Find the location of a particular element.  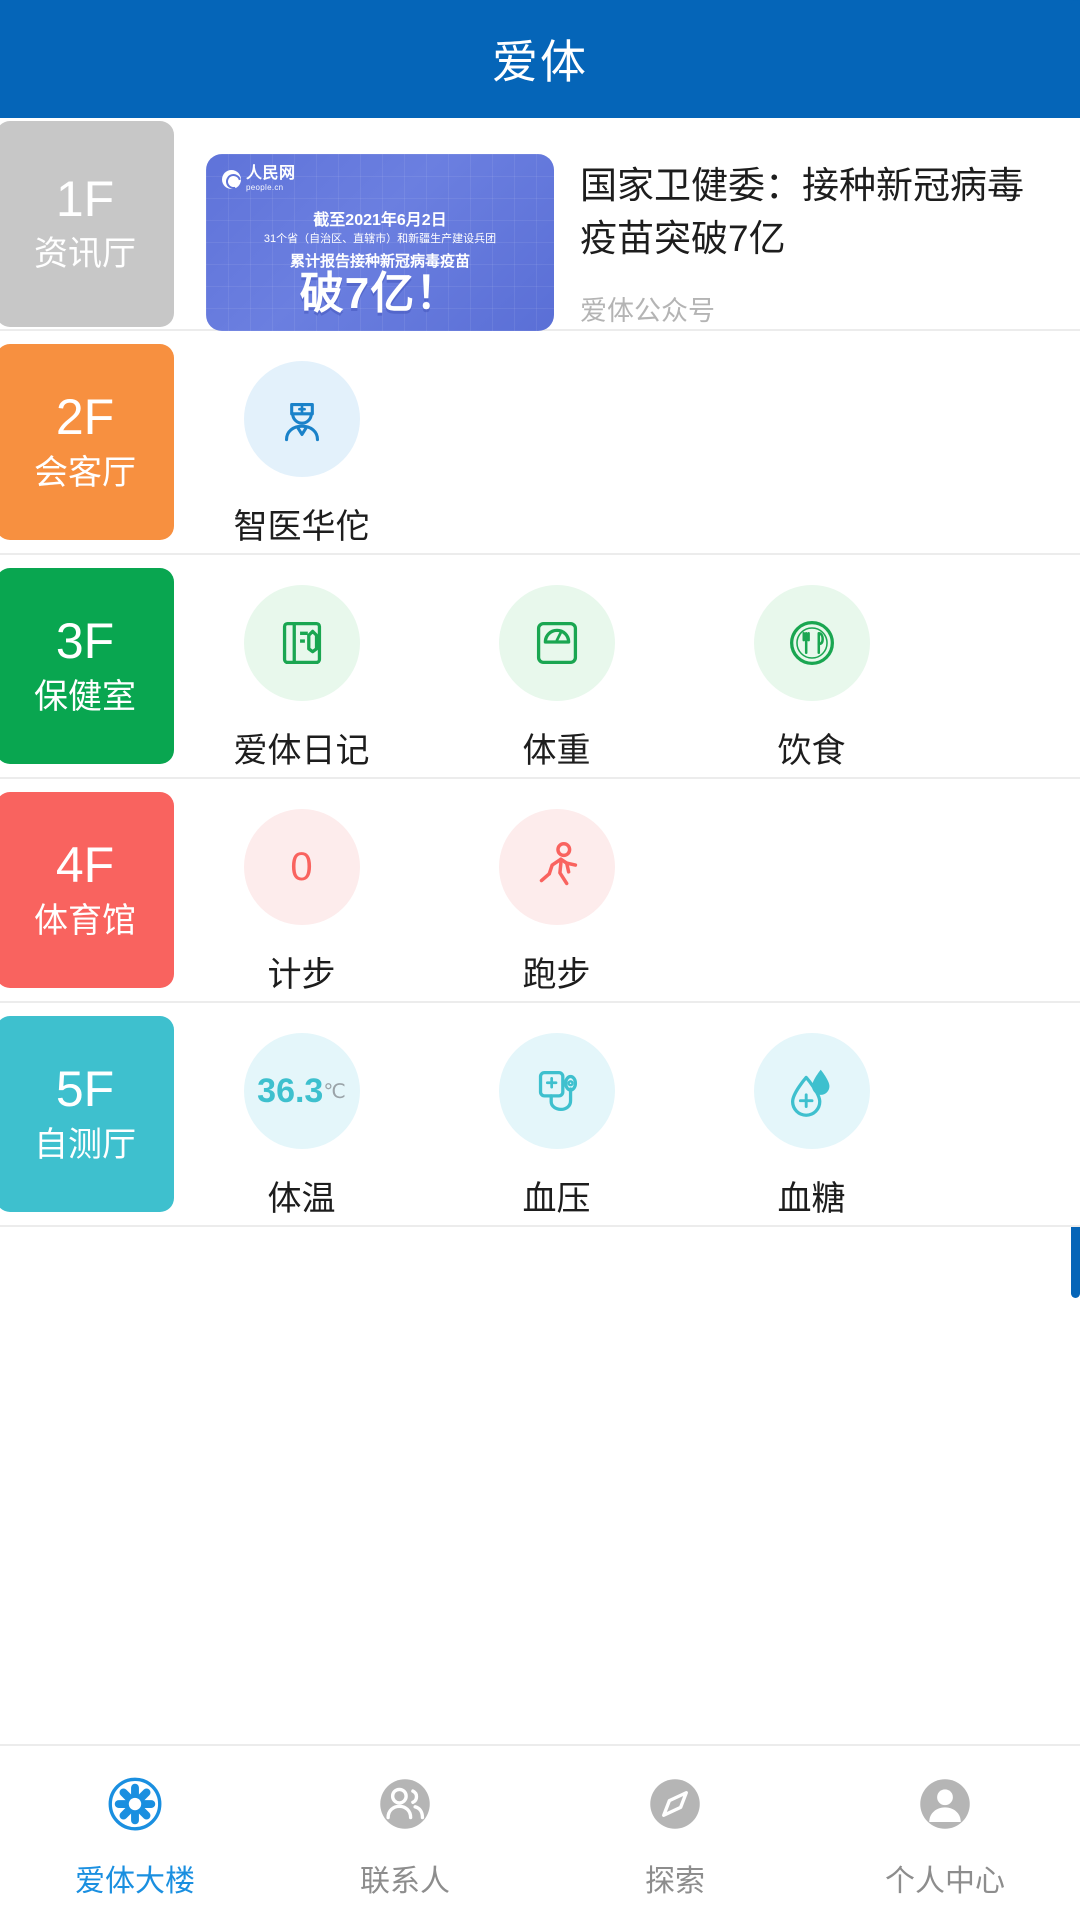

floor-row-5f: 5F 自测厅 36.3 ℃ 体温 血压 血糖 is located at coordinates (540, 1115).